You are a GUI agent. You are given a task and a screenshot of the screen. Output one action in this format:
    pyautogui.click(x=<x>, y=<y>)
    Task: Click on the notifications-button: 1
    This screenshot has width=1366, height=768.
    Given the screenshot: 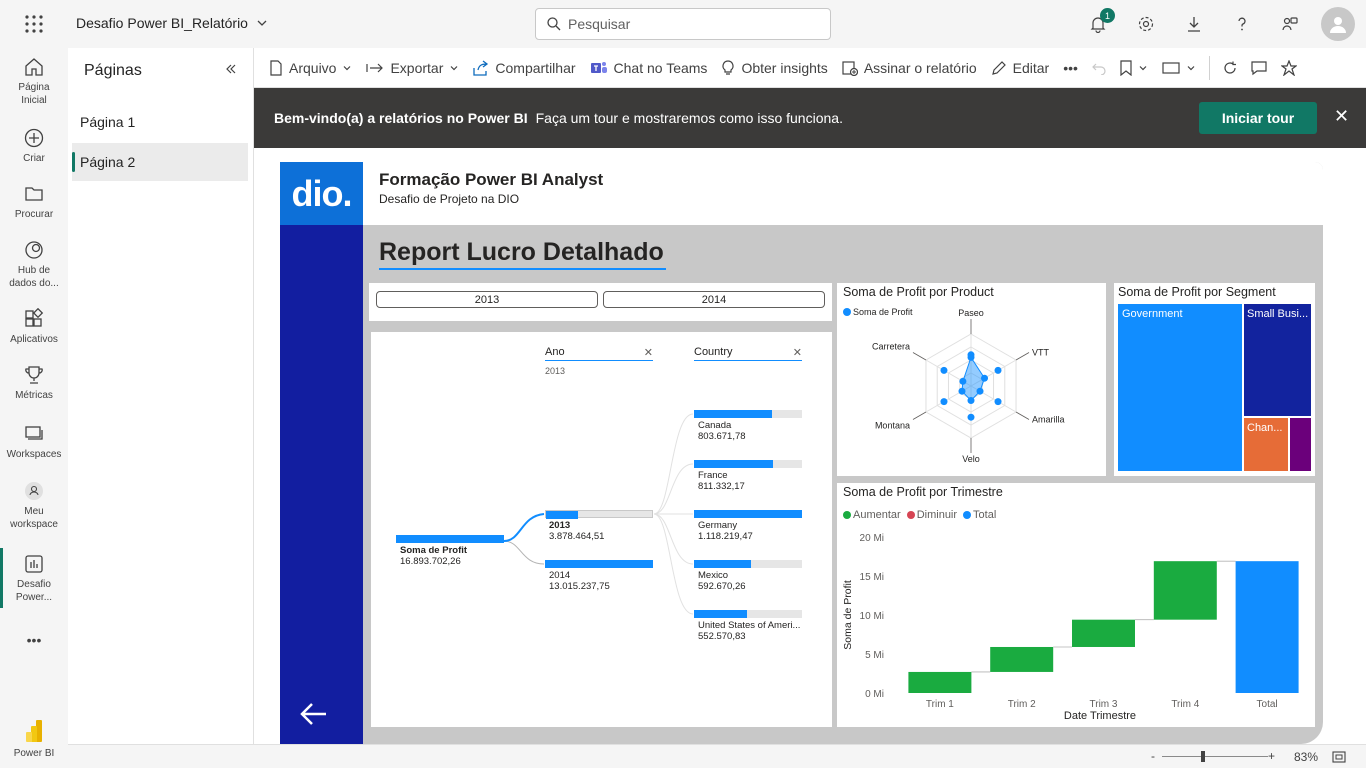 What is the action you would take?
    pyautogui.click(x=1098, y=24)
    